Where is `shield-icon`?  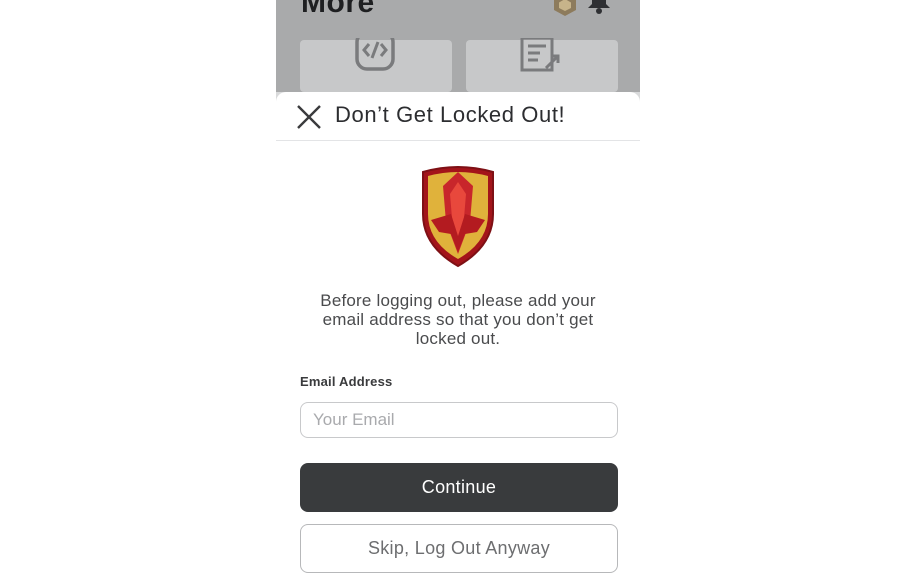
shield-icon is located at coordinates (458, 217).